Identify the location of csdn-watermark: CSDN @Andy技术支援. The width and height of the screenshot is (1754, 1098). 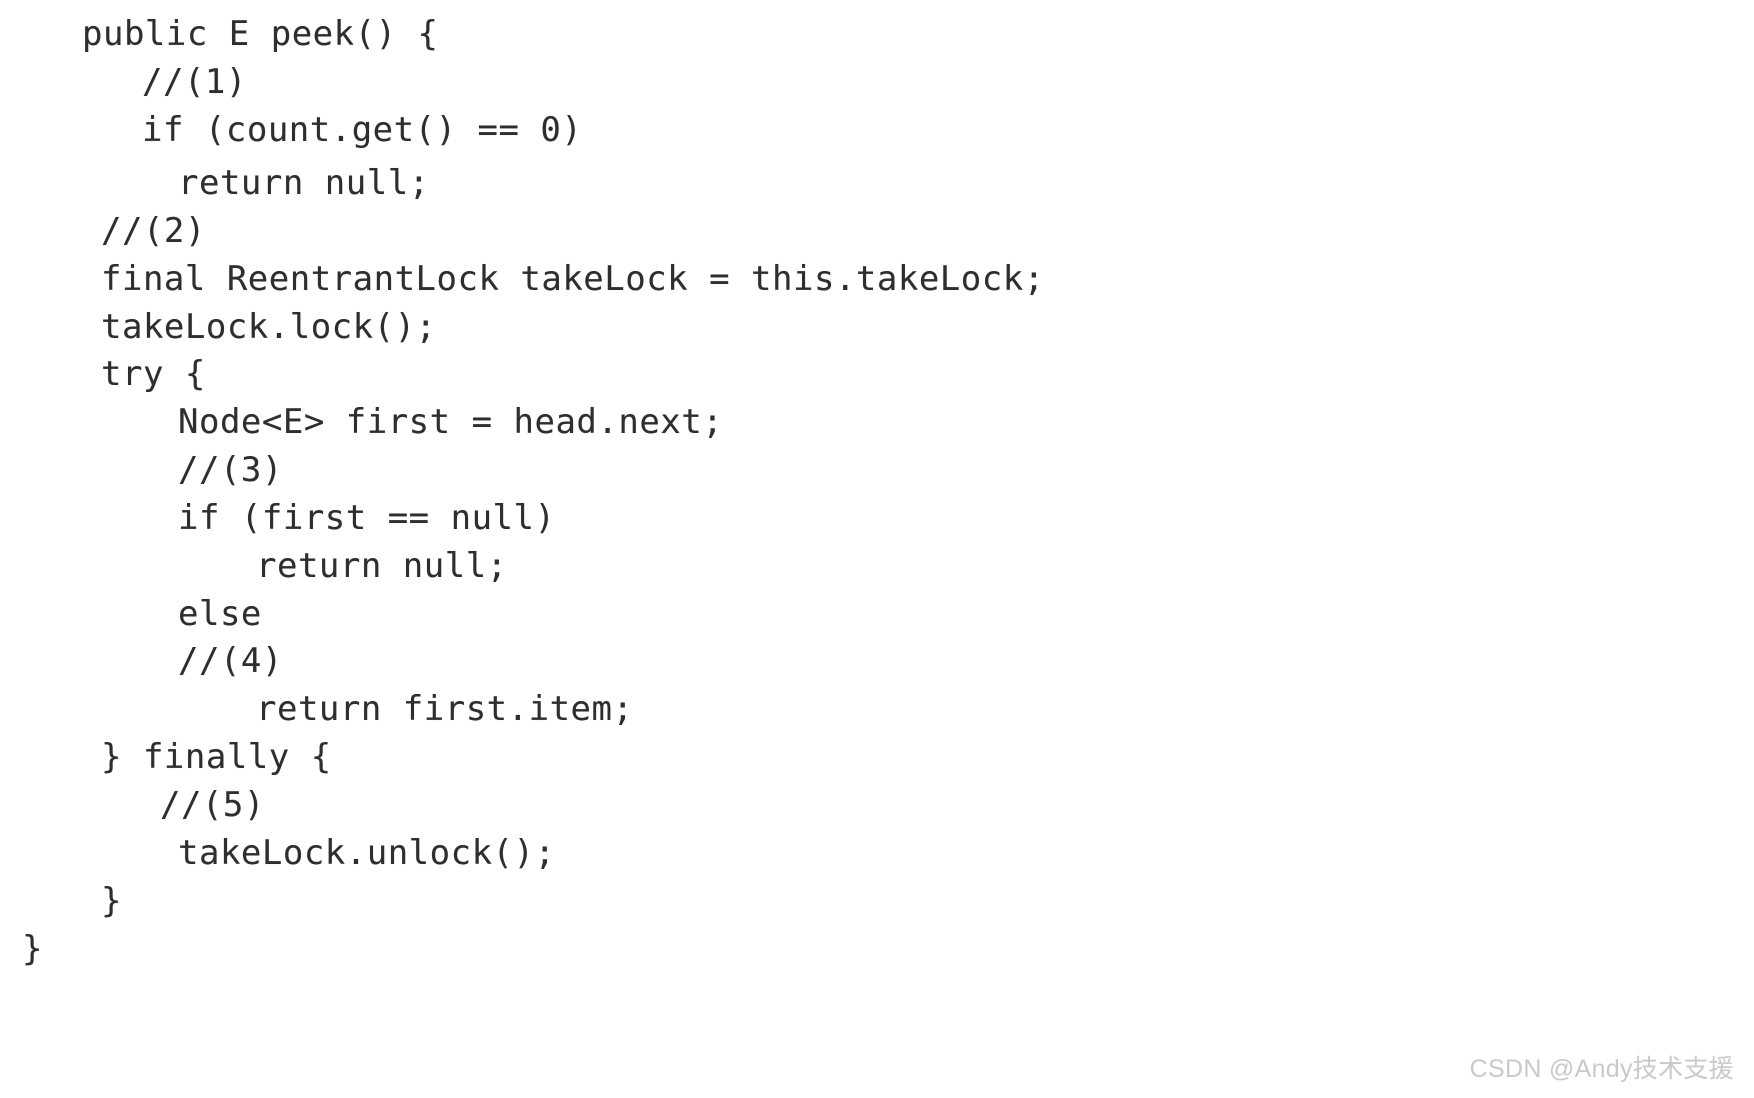
(1601, 1069).